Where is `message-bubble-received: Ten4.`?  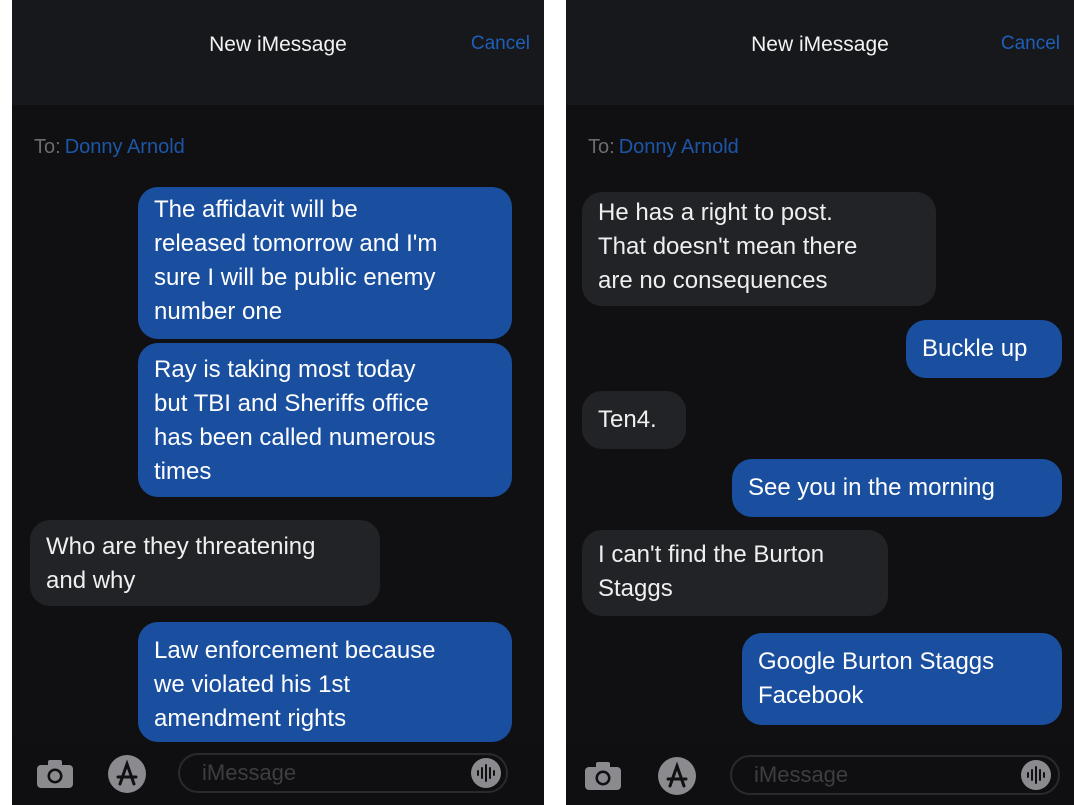 message-bubble-received: Ten4. is located at coordinates (634, 420).